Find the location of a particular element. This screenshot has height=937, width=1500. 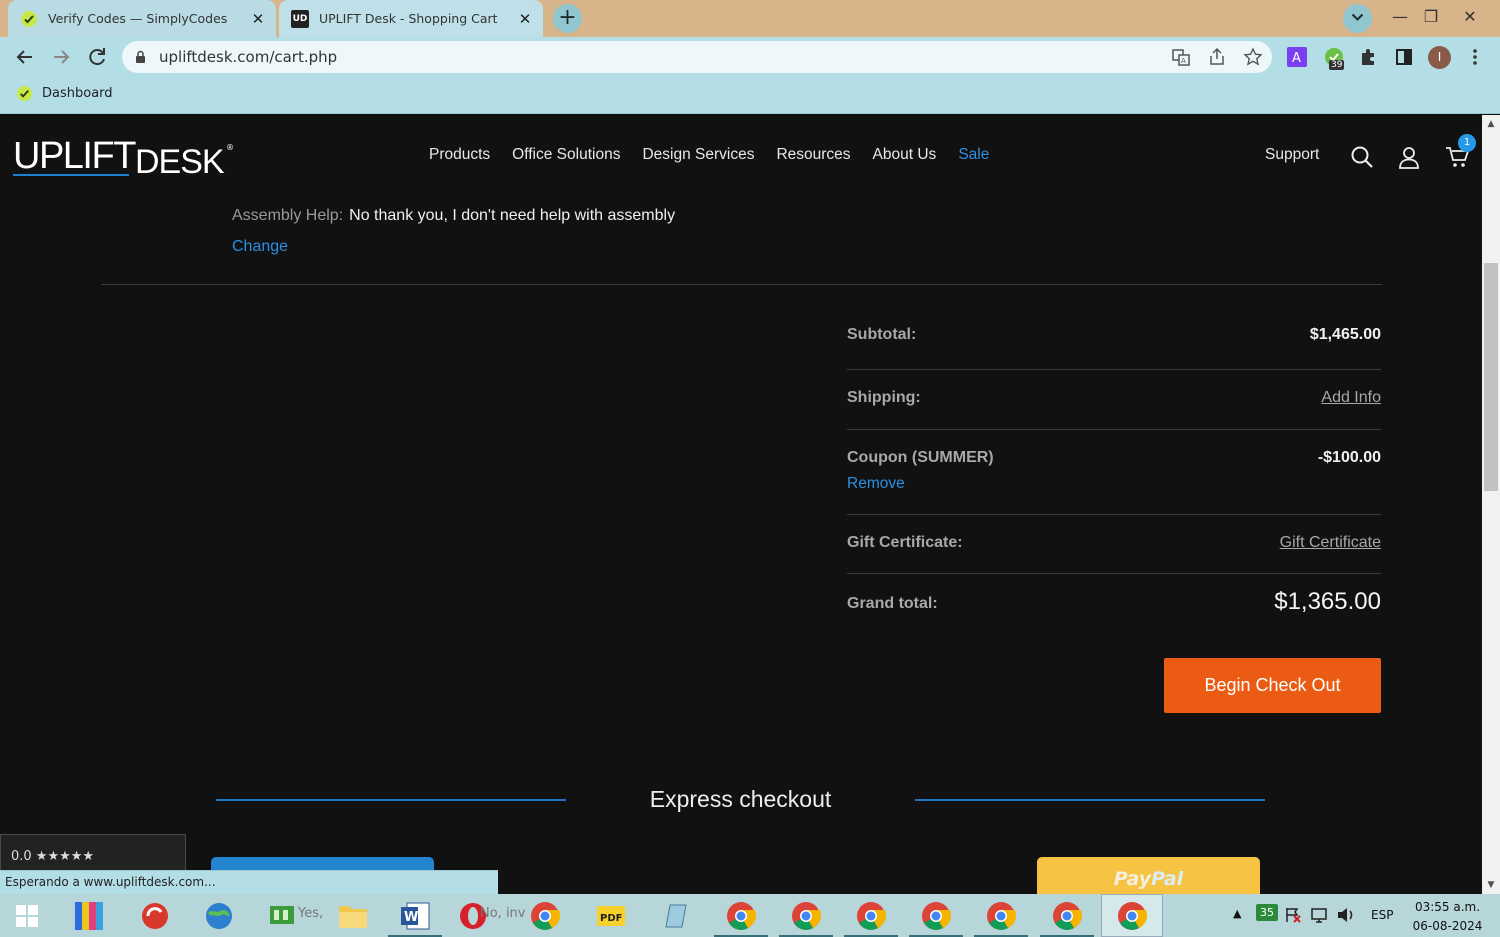

cleaner-app-icon is located at coordinates (155, 915).